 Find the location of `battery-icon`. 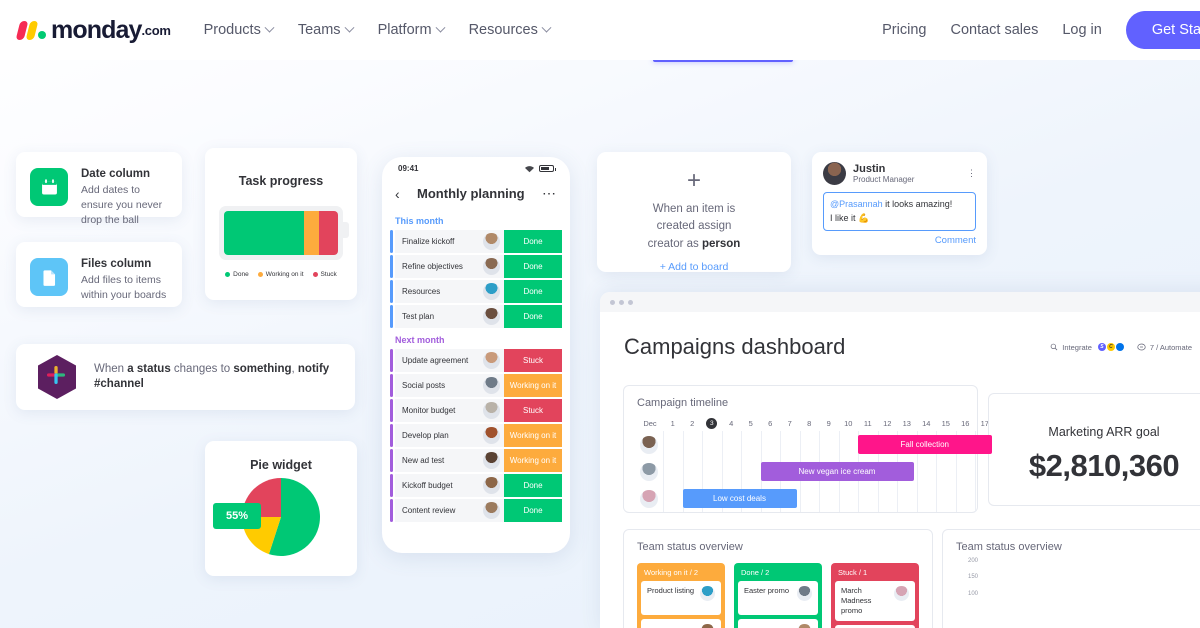

battery-icon is located at coordinates (547, 168).